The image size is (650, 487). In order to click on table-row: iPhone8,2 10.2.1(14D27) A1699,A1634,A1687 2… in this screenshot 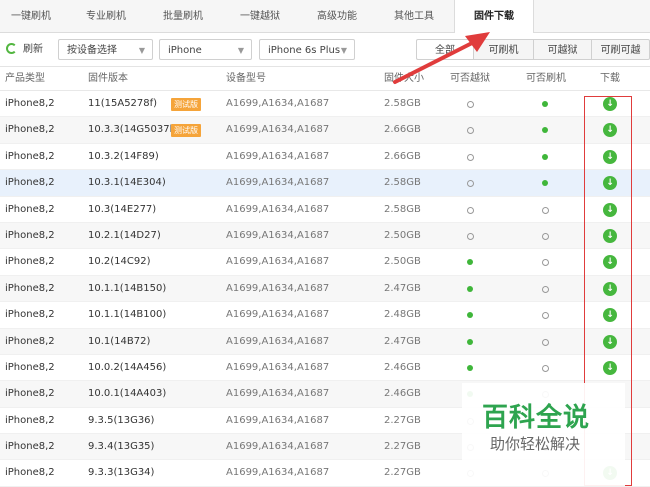, I will do `click(325, 236)`.